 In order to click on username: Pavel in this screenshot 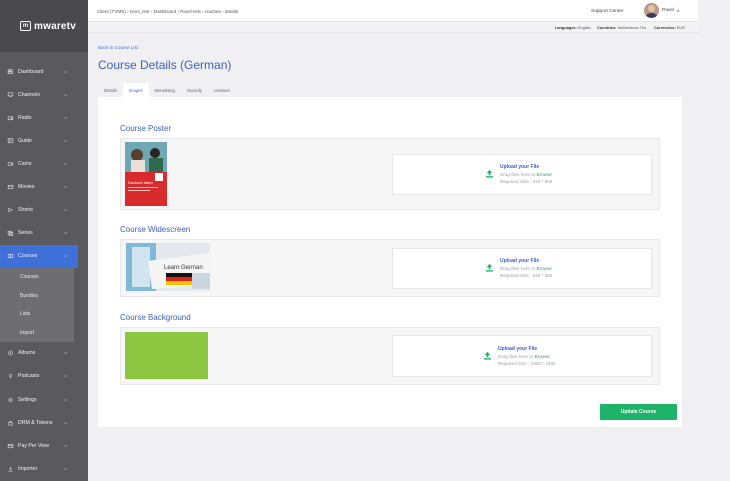, I will do `click(668, 10)`.